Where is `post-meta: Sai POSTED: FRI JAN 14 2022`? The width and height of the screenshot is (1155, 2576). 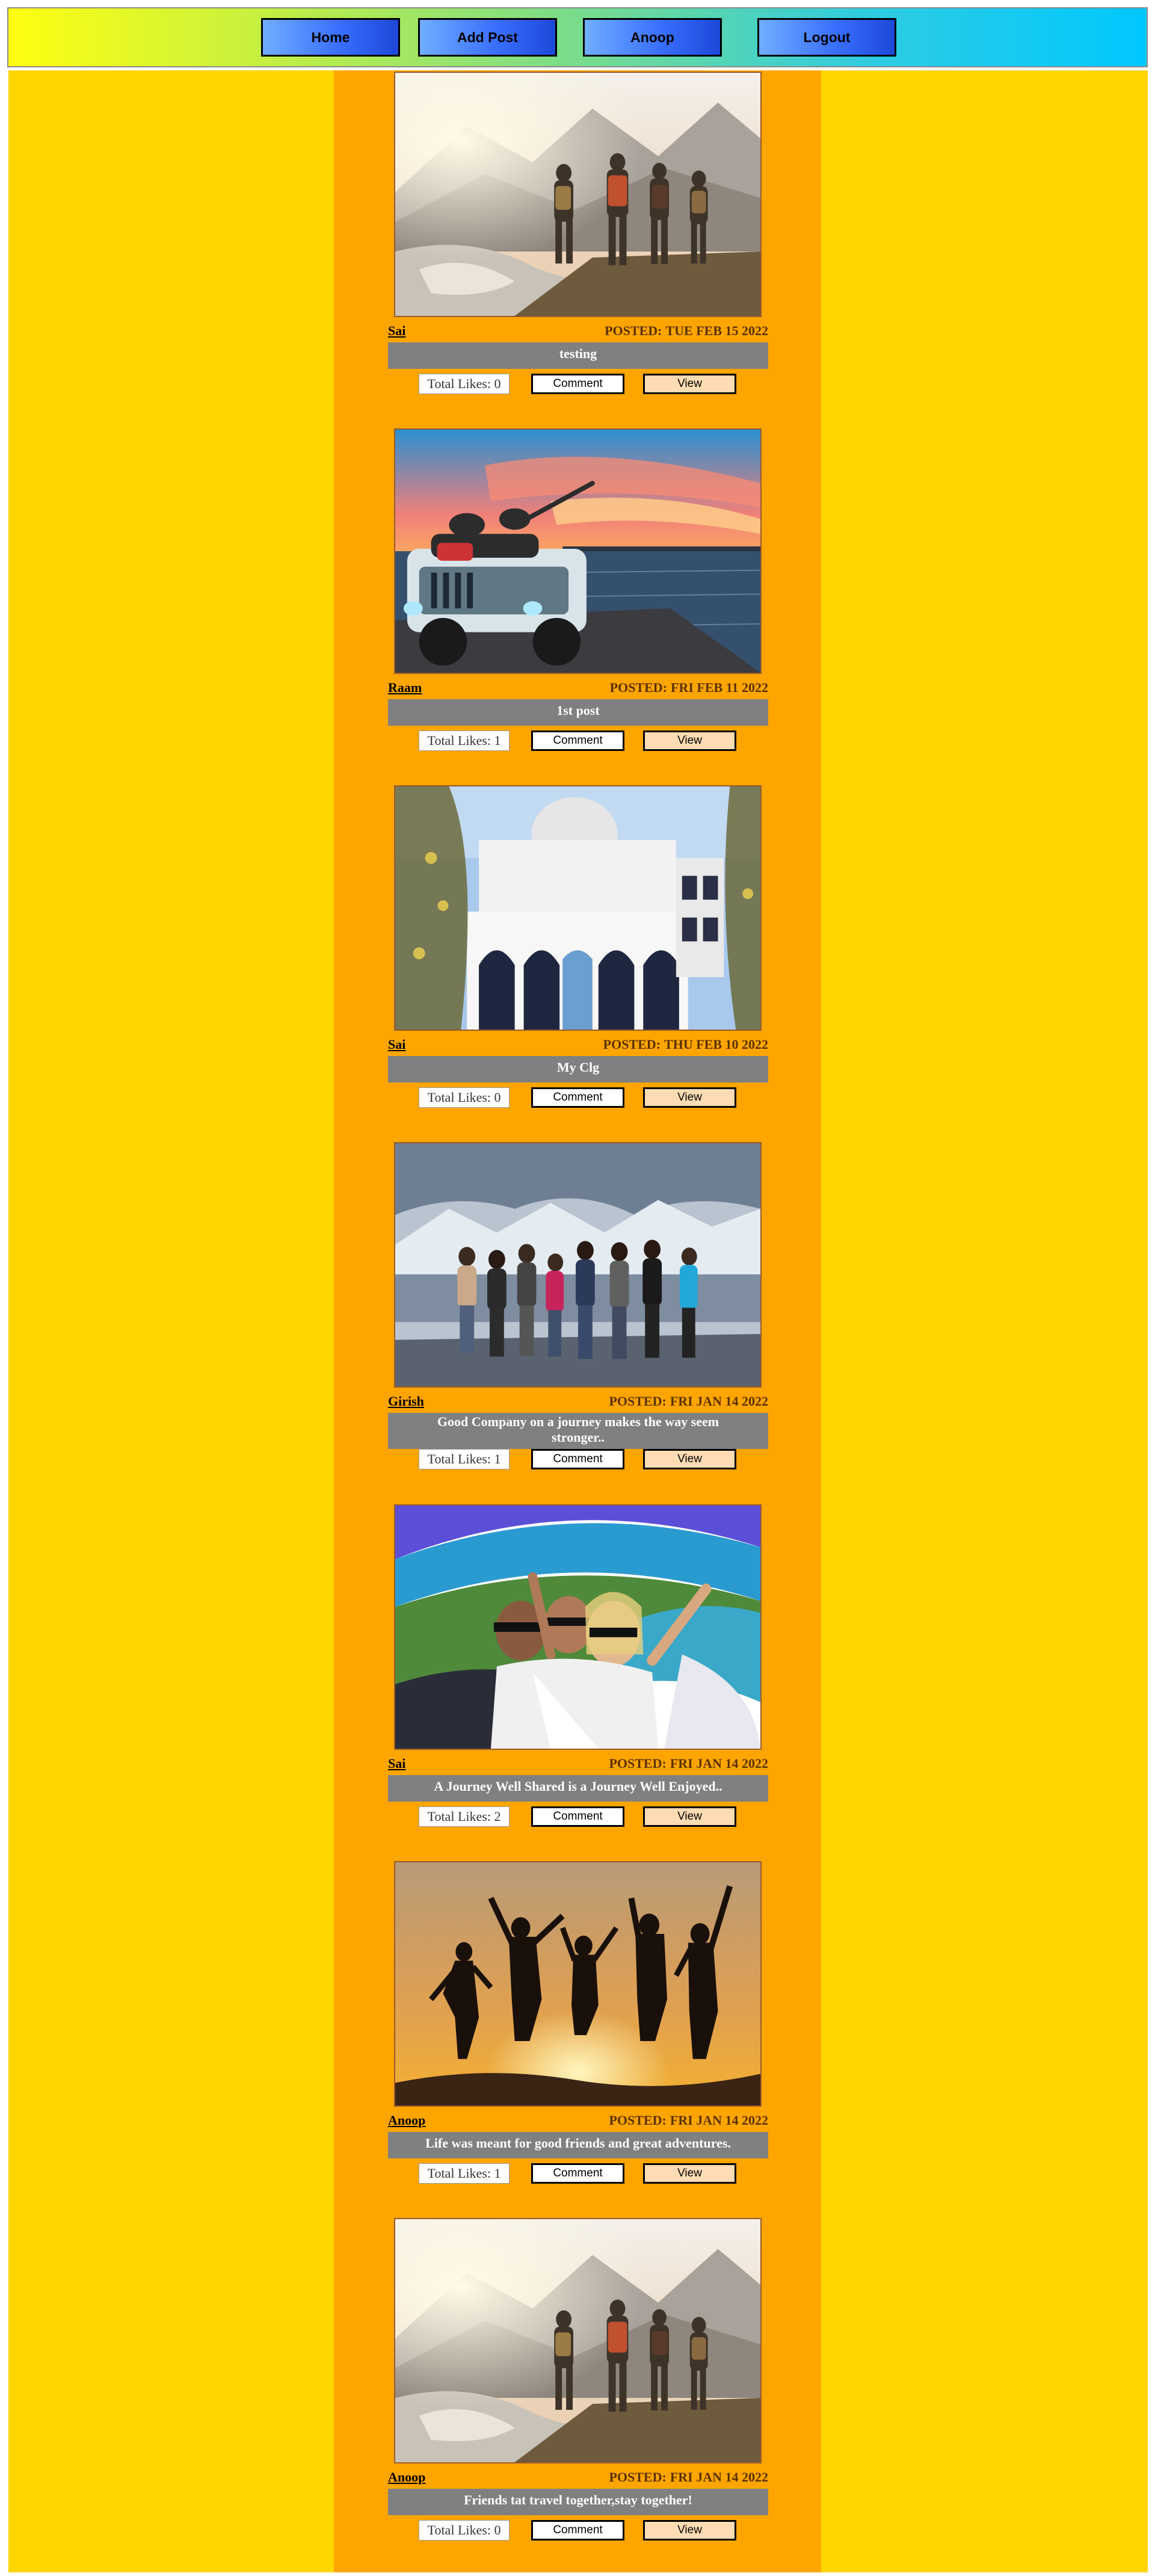
post-meta: Sai POSTED: FRI JAN 14 2022 is located at coordinates (578, 1764).